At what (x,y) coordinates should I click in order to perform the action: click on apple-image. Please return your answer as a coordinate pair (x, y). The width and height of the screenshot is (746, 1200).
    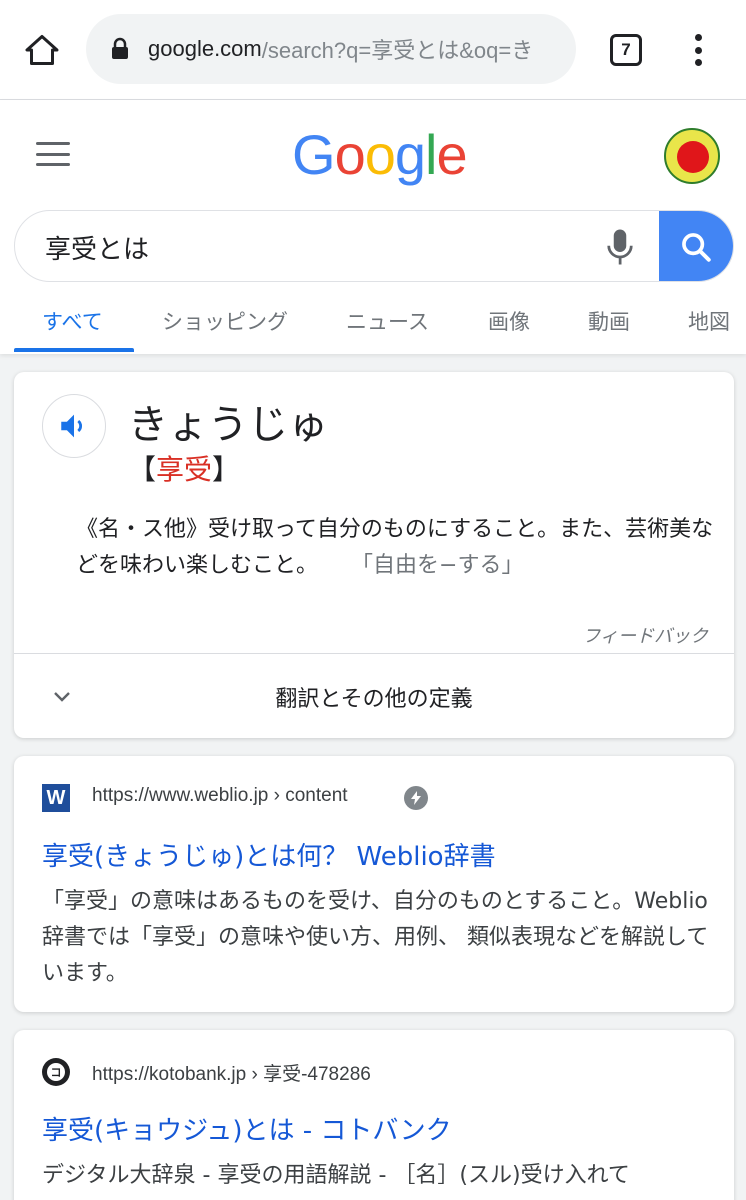
    Looking at the image, I should click on (693, 157).